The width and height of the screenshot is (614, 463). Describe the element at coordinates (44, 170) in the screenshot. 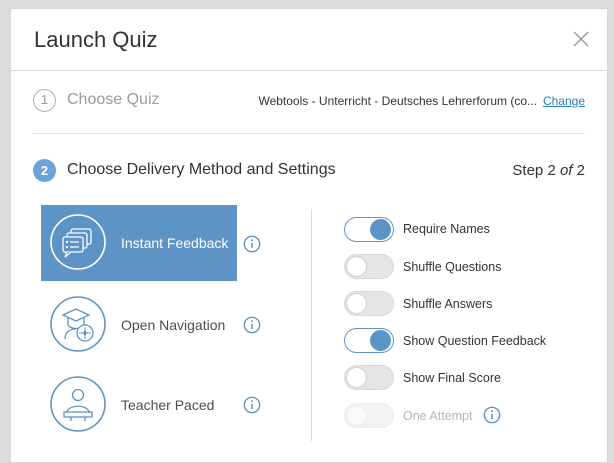

I see `step-2-number: 2` at that location.